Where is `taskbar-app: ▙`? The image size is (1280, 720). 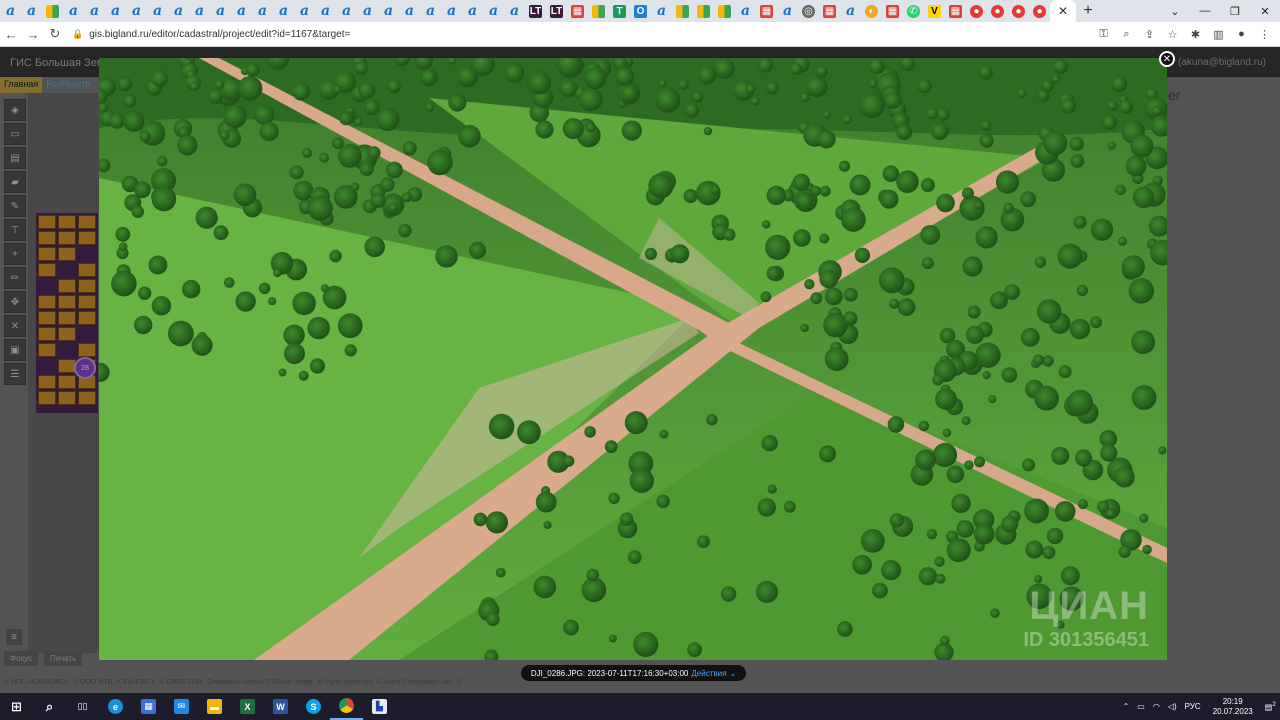
taskbar-app: ▙ is located at coordinates (379, 706).